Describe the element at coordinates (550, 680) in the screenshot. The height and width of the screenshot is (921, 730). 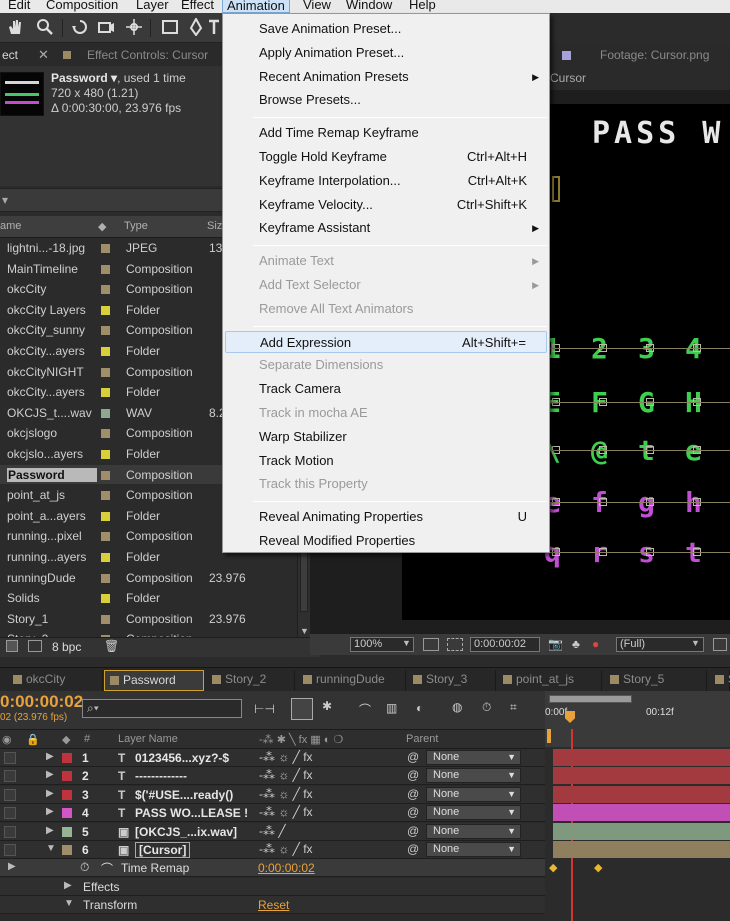
I see `timeline-tab: point_at_js` at that location.